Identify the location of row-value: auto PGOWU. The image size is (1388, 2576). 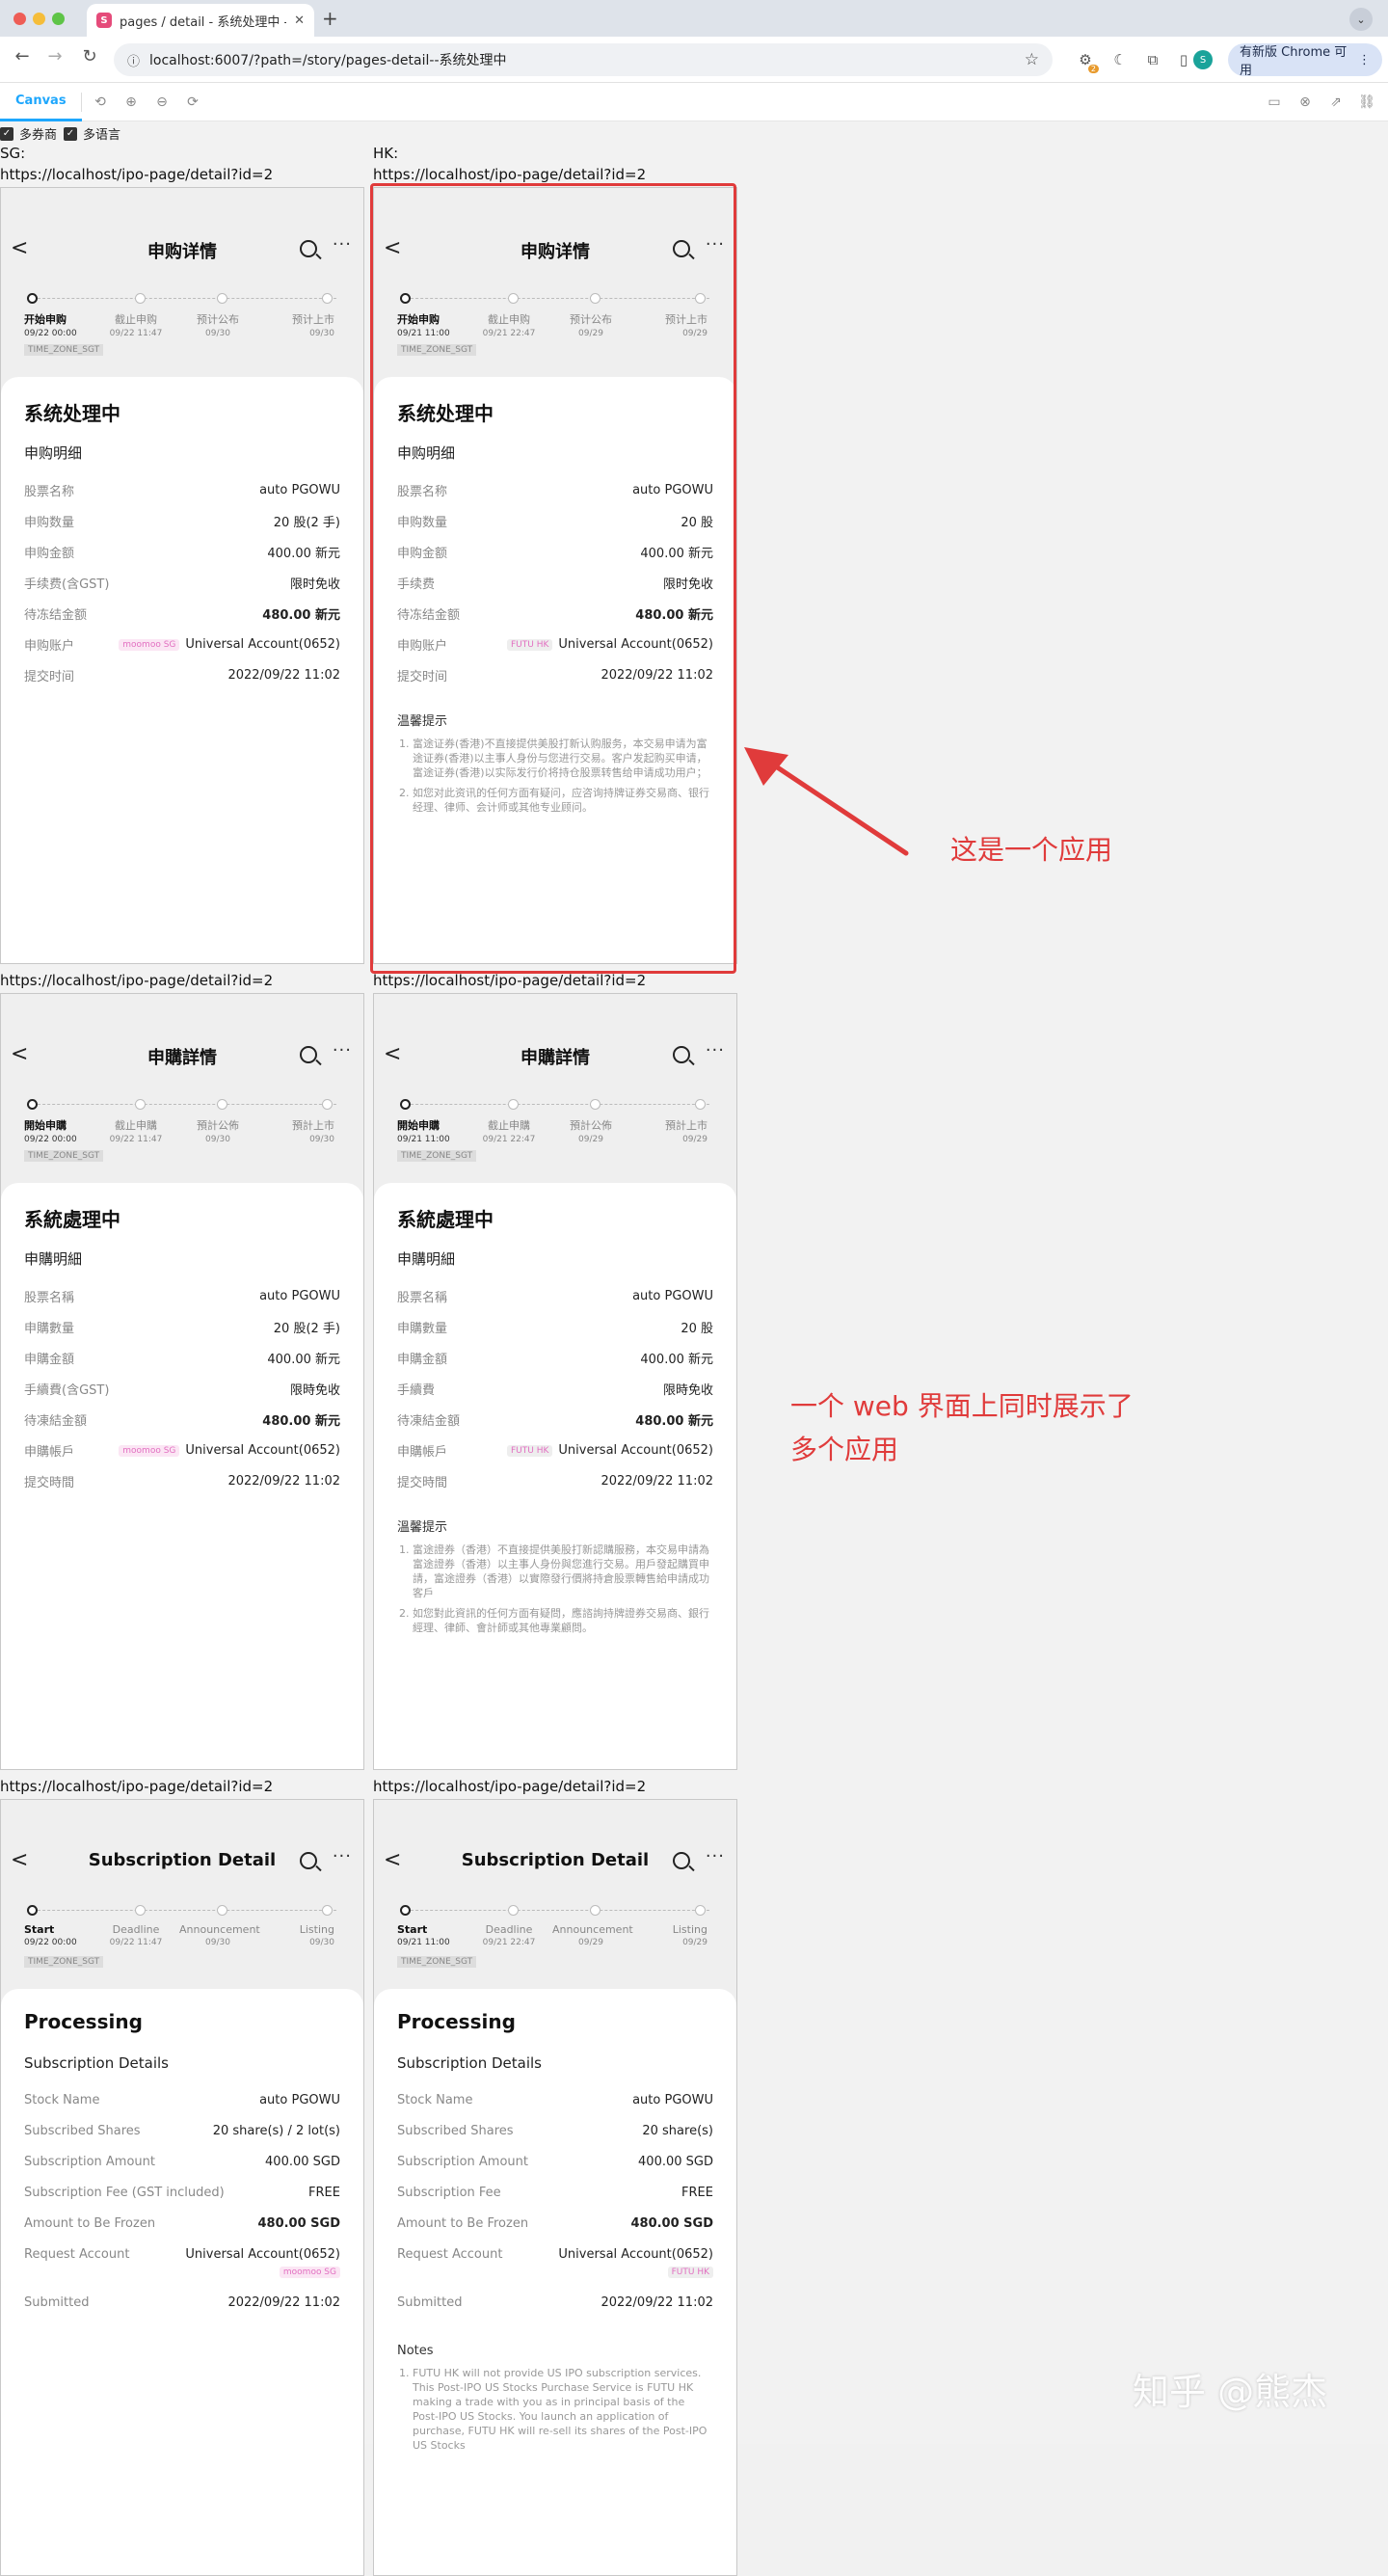
(299, 490).